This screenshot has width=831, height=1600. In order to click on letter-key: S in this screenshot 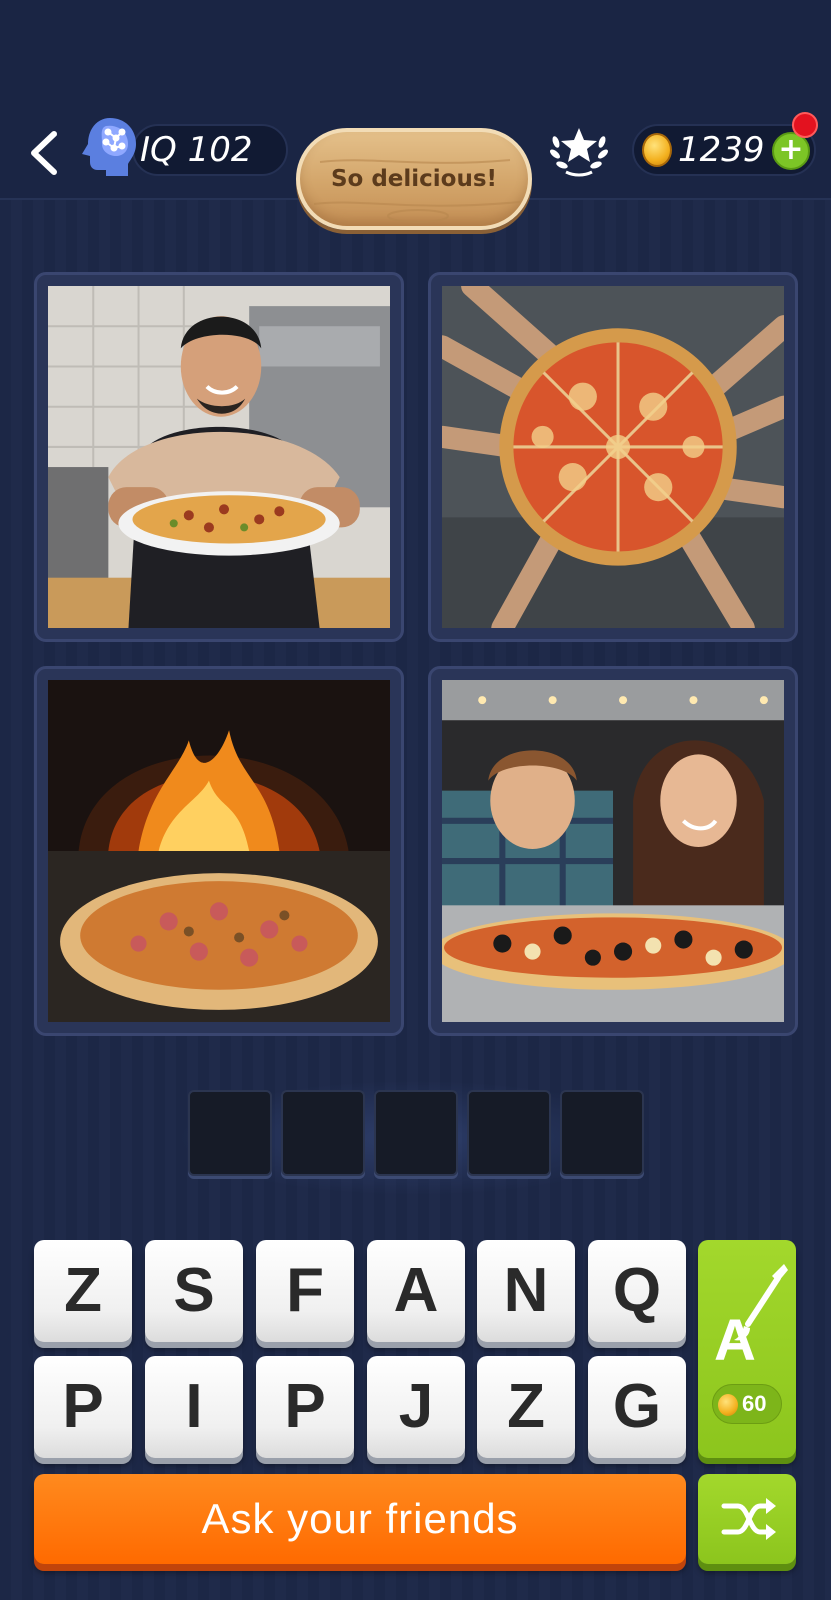, I will do `click(194, 1291)`.